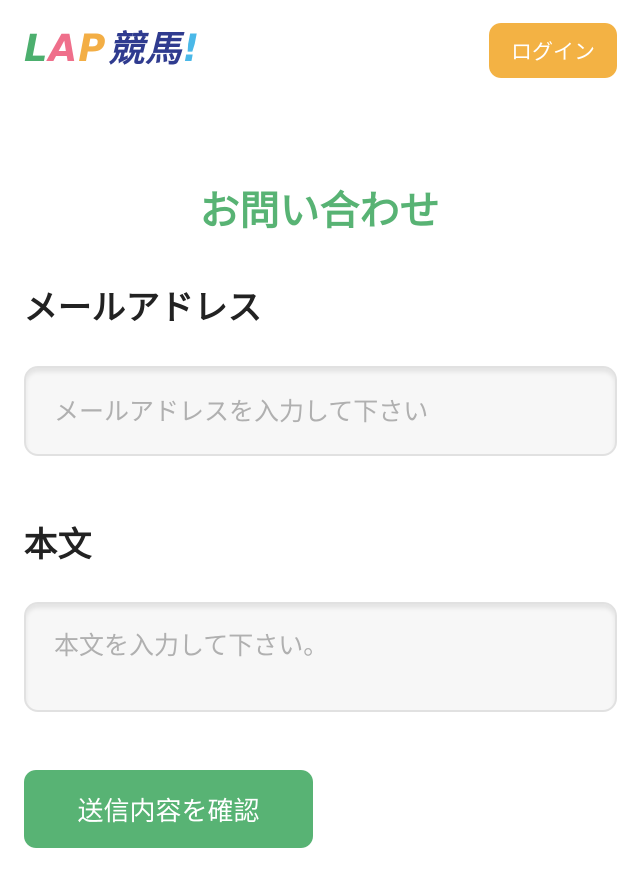  What do you see at coordinates (553, 50) in the screenshot?
I see `login-button: ログイン` at bounding box center [553, 50].